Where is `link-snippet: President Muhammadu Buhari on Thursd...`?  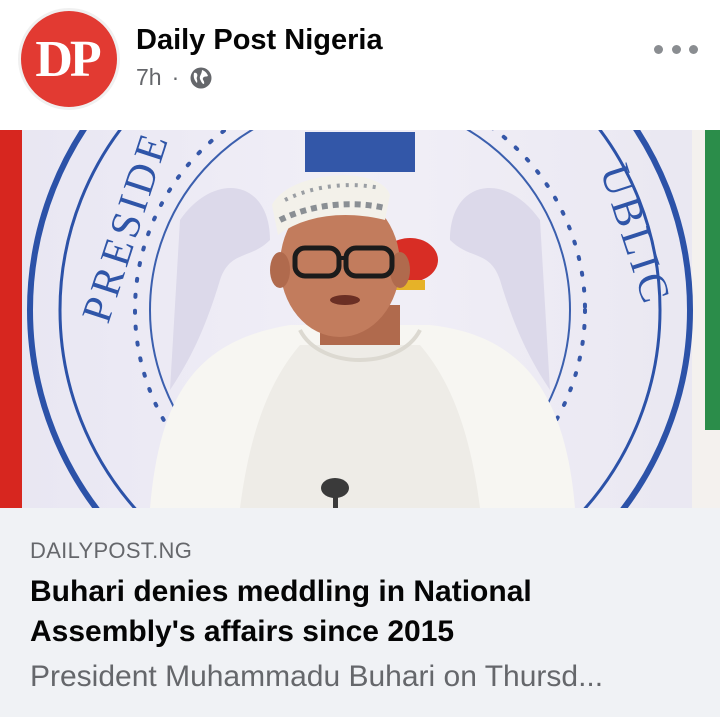 link-snippet: President Muhammadu Buhari on Thursd... is located at coordinates (317, 676).